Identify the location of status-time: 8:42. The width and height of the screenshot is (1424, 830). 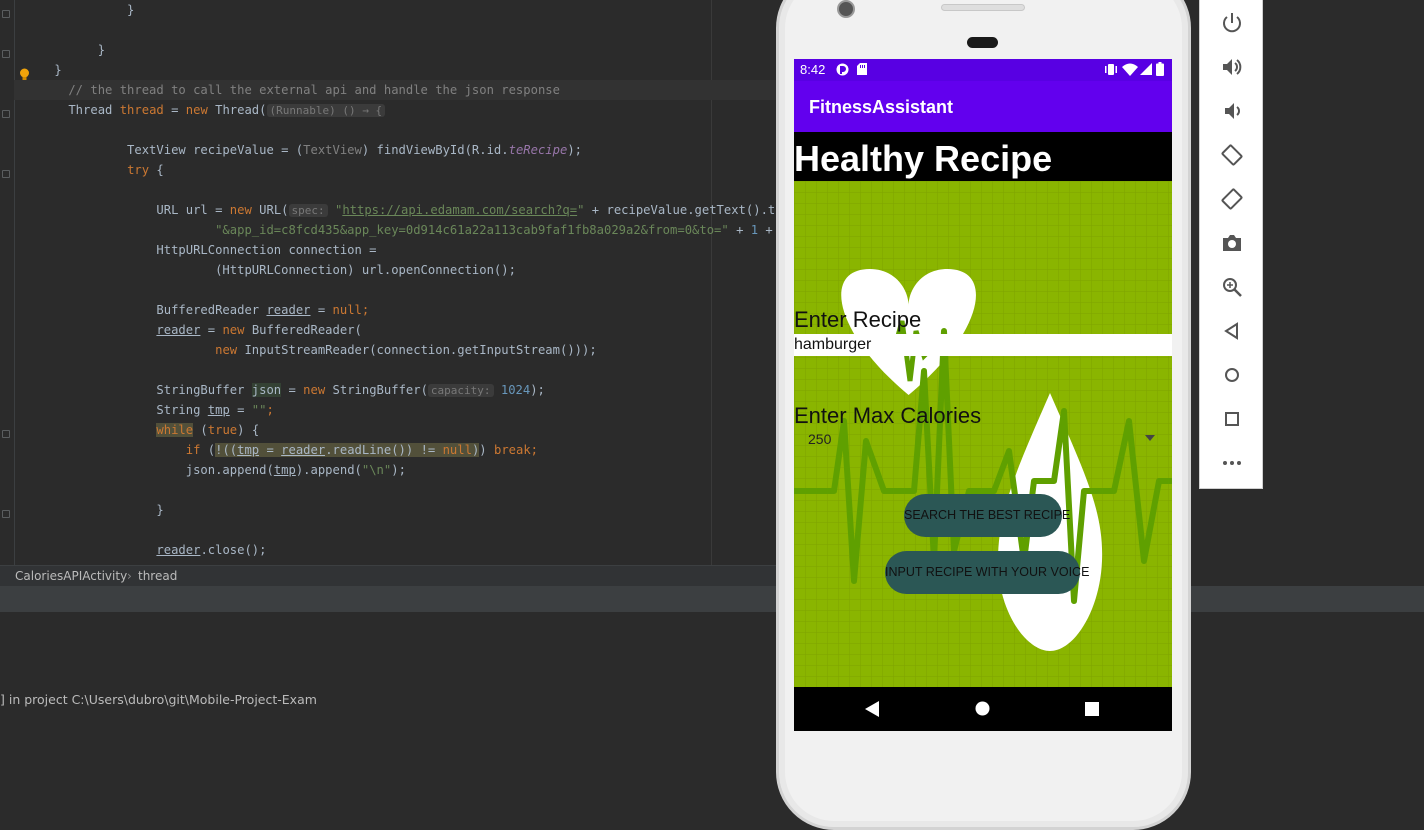
(813, 69).